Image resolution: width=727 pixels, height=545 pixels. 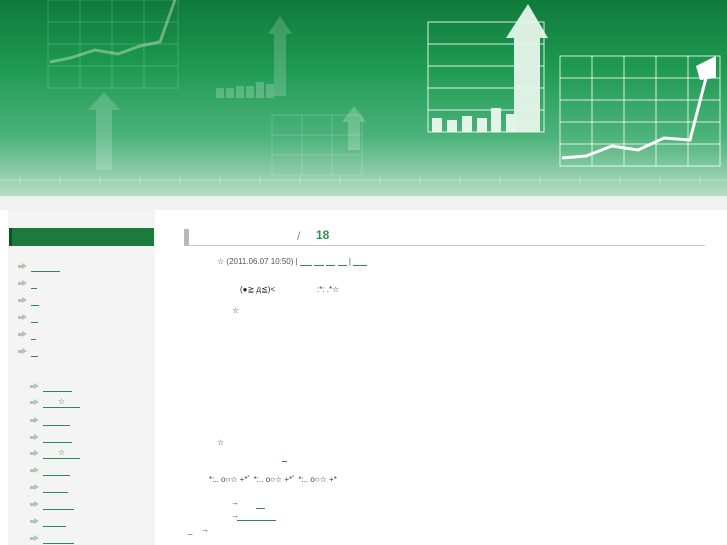 What do you see at coordinates (221, 261) in the screenshot?
I see `meta-star: ☆` at bounding box center [221, 261].